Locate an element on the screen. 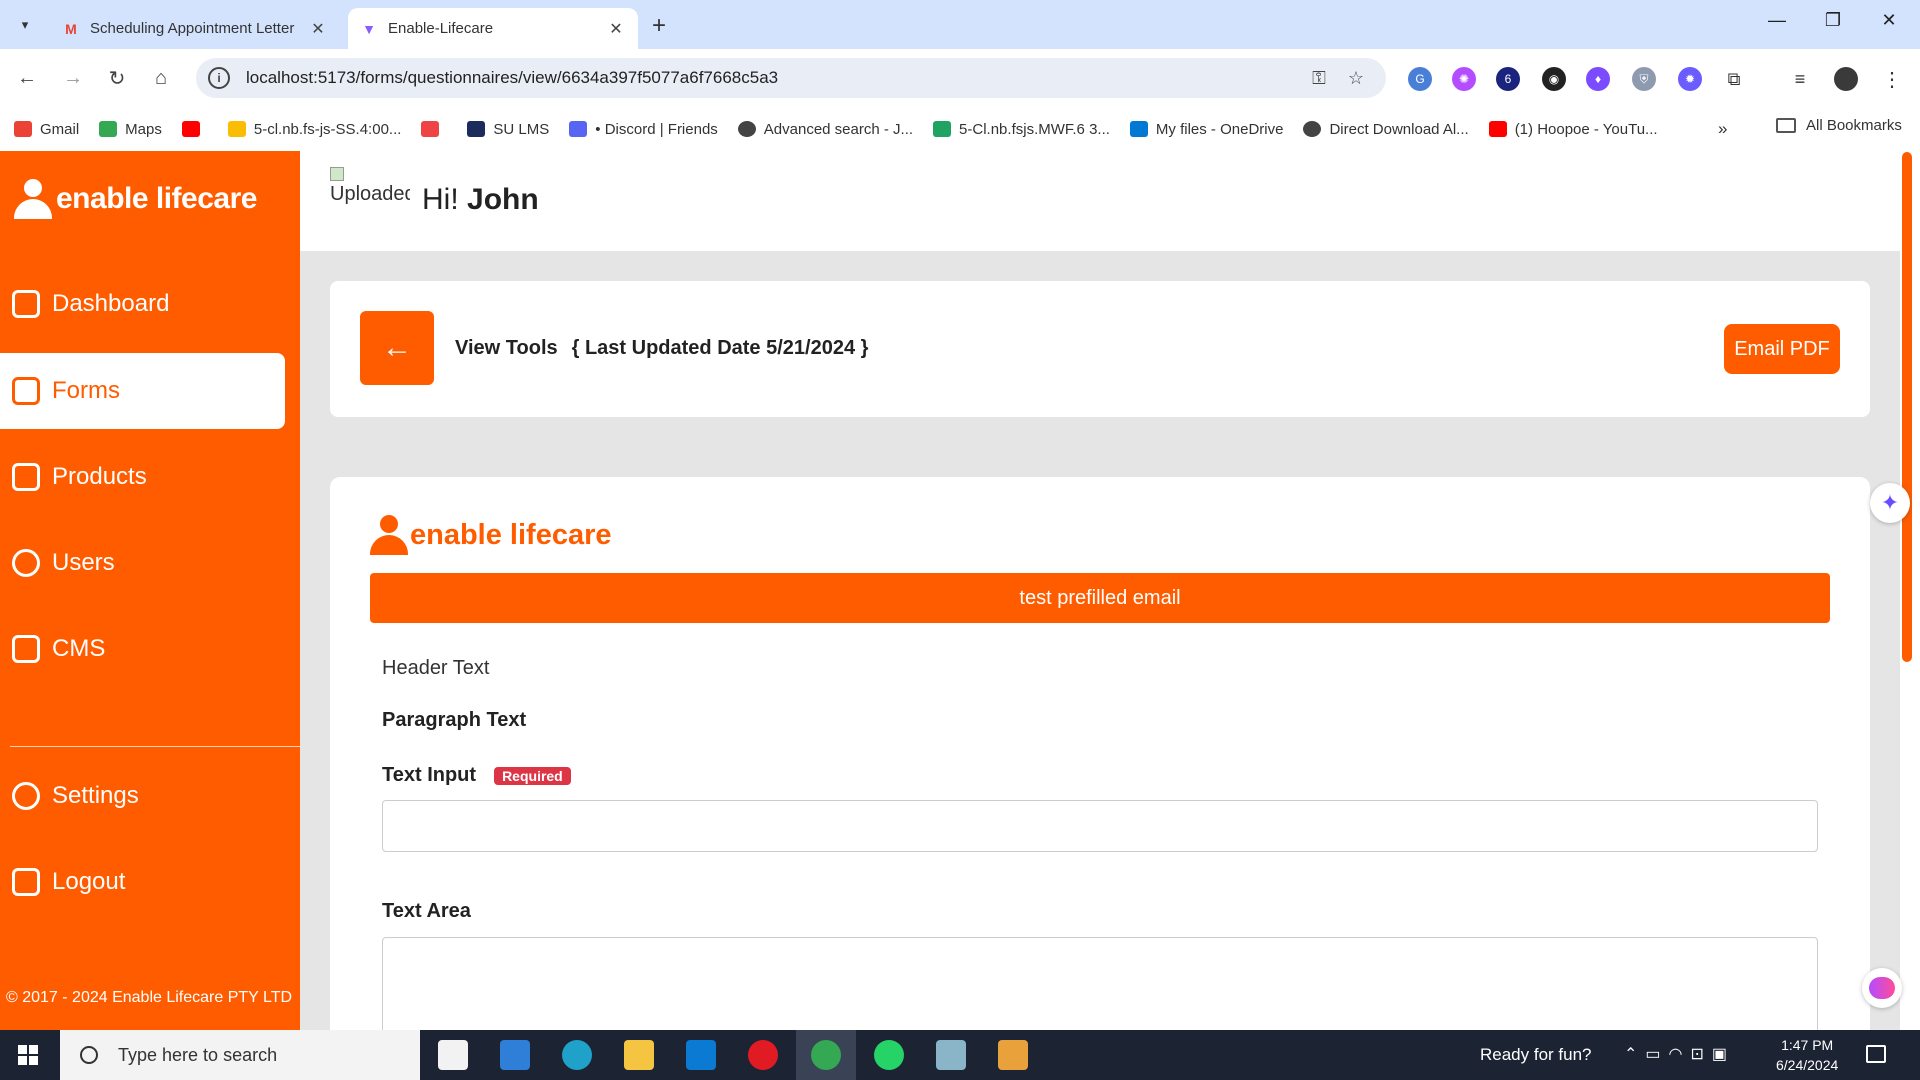 This screenshot has height=1080, width=1920. reload-icon: ↻ is located at coordinates (117, 78).